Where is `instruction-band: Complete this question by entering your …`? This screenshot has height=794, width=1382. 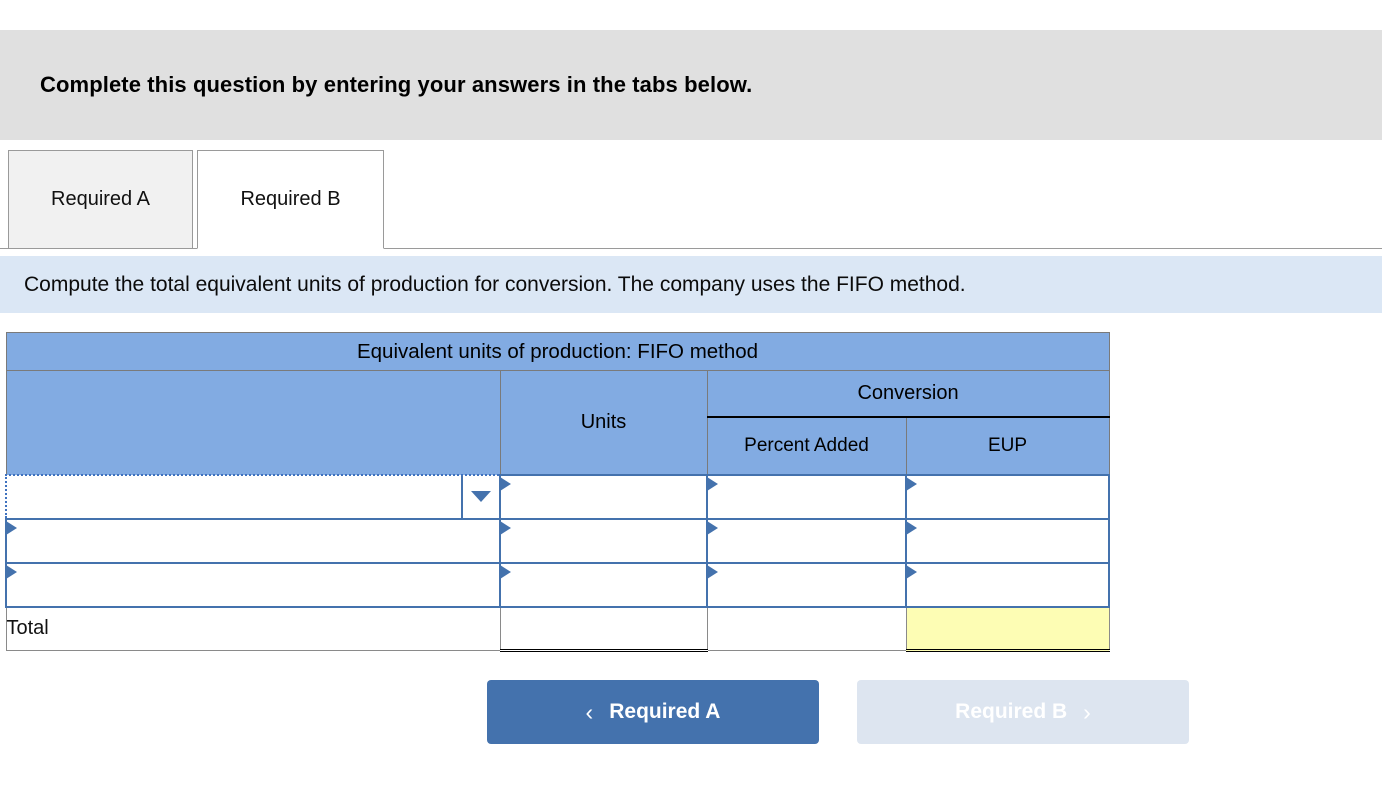
instruction-band: Complete this question by entering your … is located at coordinates (691, 85).